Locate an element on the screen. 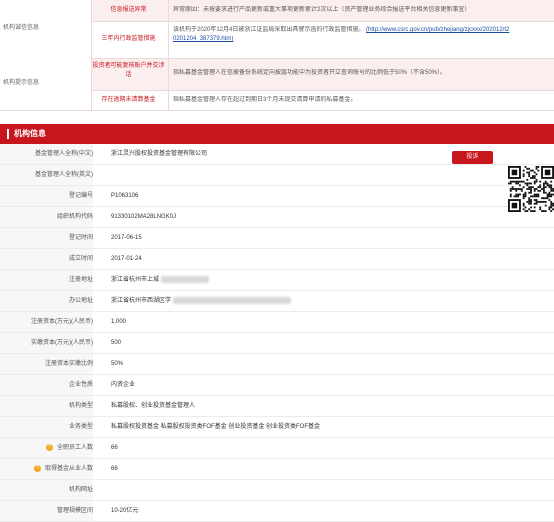 Image resolution: width=554 pixels, height=522 pixels. info-row-label-text: 全职员工人数 is located at coordinates (74, 448).